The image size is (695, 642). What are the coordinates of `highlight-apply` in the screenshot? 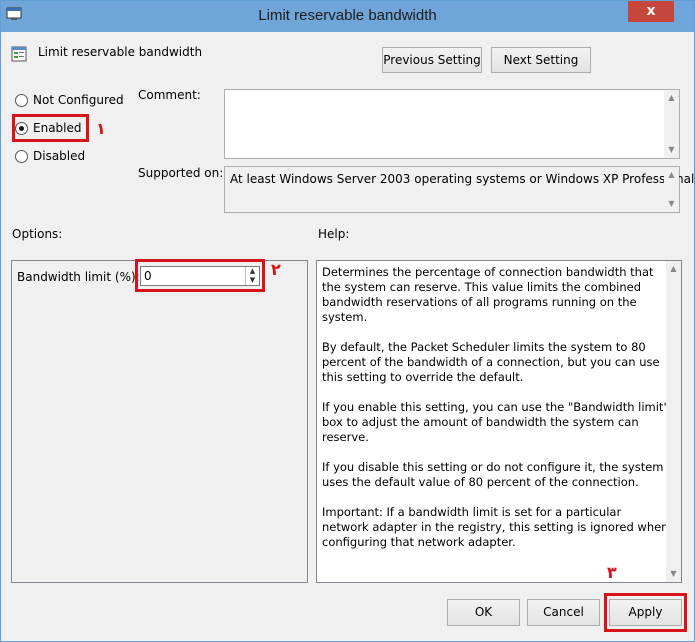 It's located at (645, 612).